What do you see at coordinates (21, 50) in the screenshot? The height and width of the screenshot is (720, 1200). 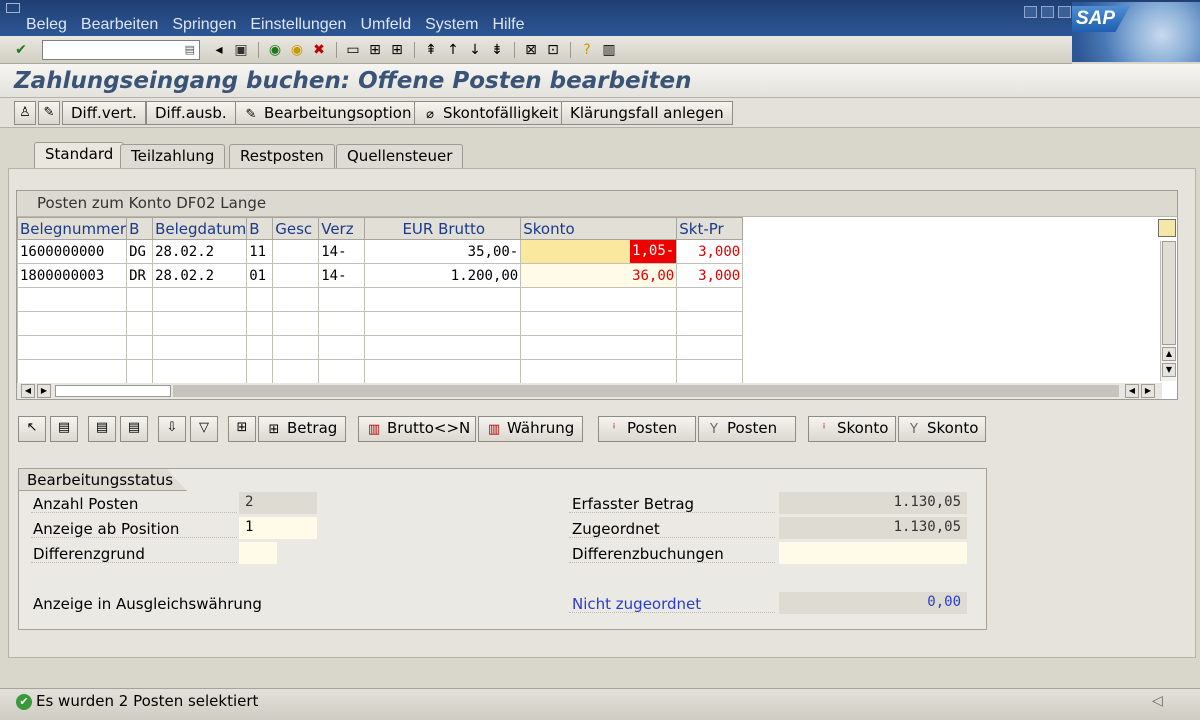 I see `enter-icon: ✔` at bounding box center [21, 50].